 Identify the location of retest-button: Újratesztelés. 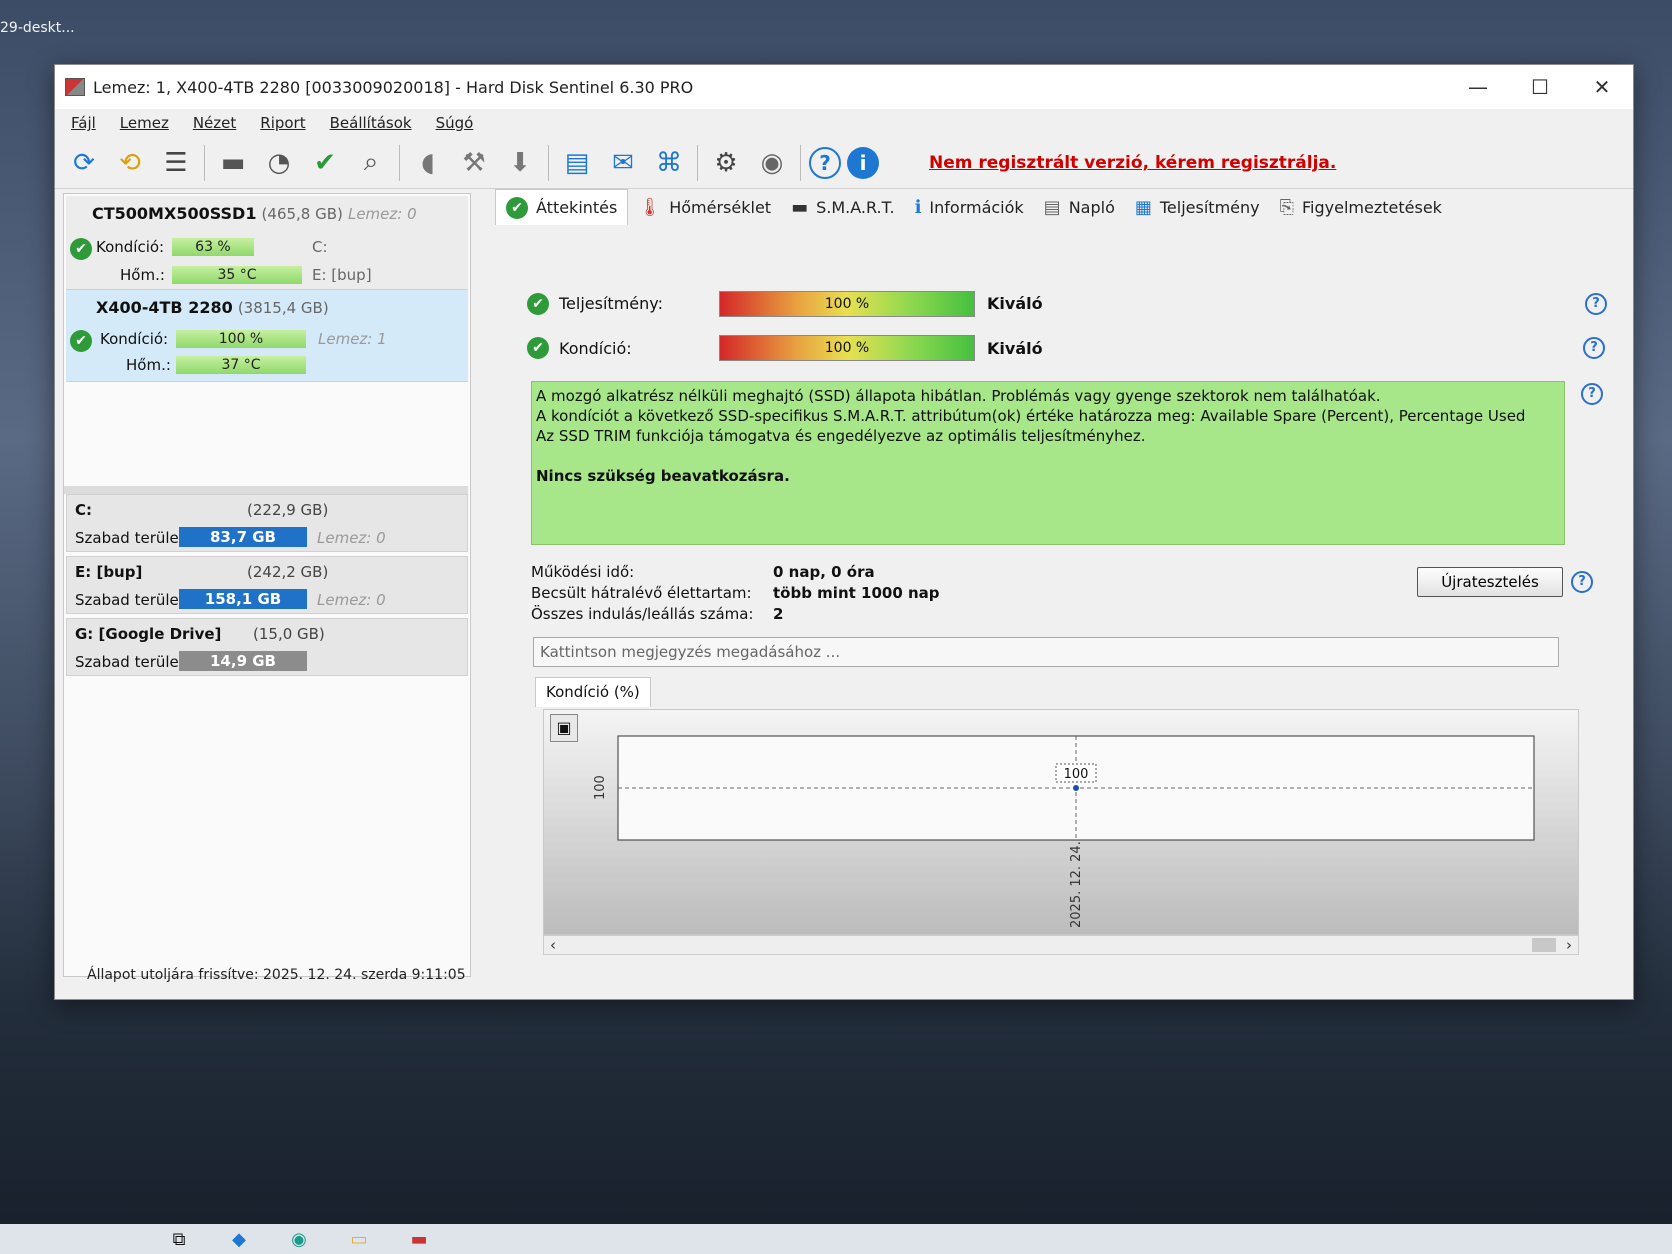
(1490, 582).